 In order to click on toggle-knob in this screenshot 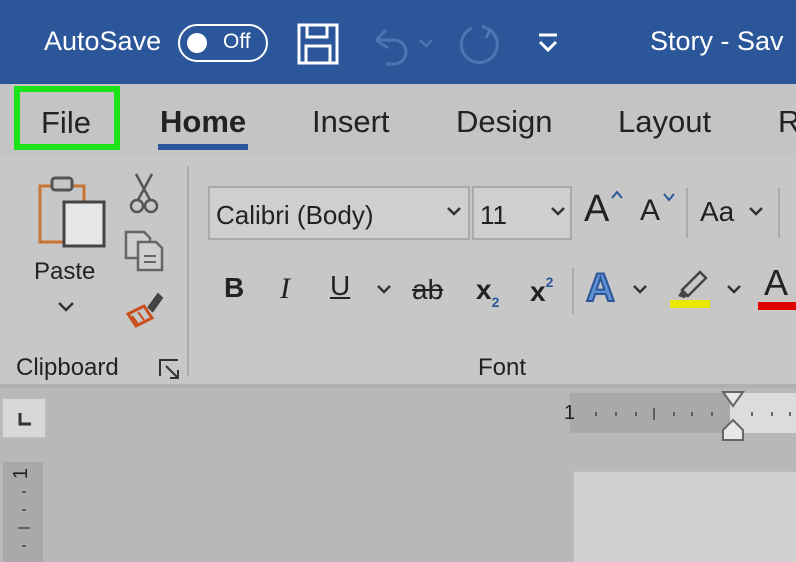, I will do `click(197, 43)`.